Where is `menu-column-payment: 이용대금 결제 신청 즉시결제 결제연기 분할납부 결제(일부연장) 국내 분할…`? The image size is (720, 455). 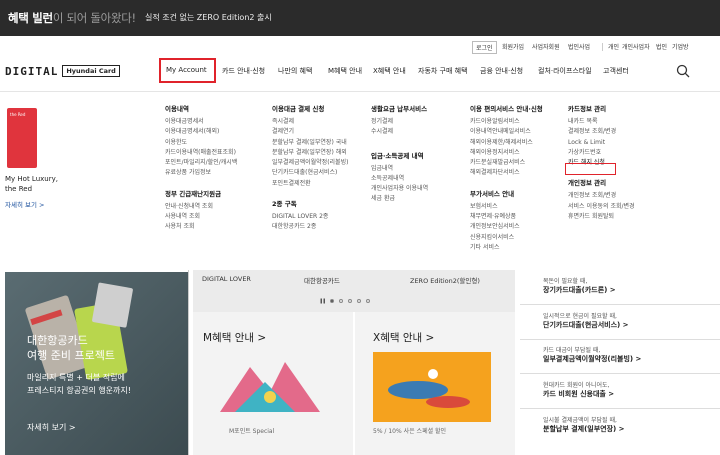 menu-column-payment: 이용대금 결제 신청 즉시결제 결제연기 분할납부 결제(일부연장) 국내 분할… is located at coordinates (319, 168).